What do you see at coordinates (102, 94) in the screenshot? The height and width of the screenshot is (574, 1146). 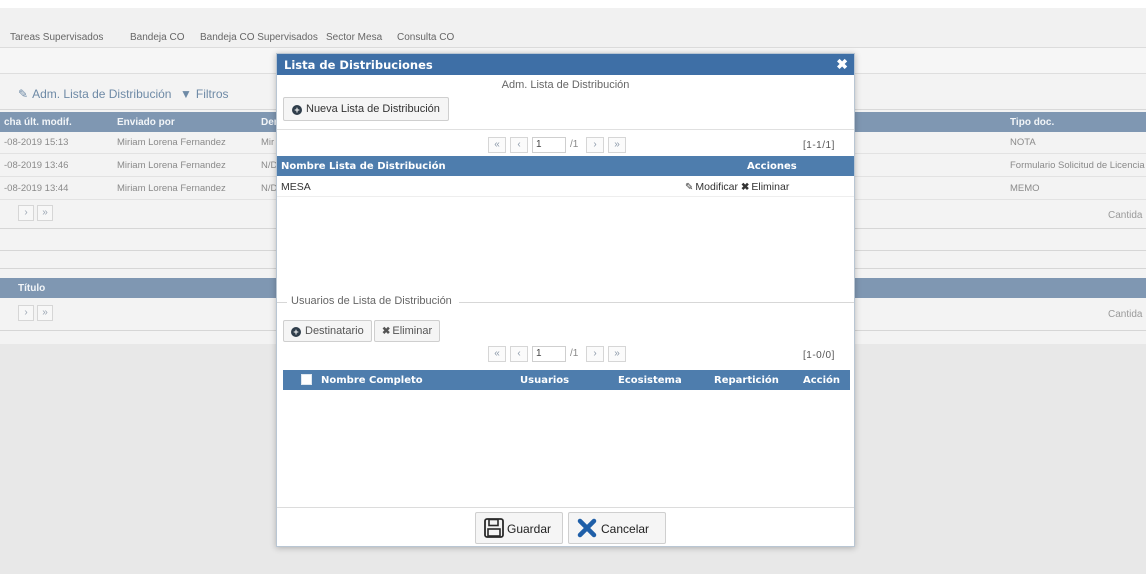 I see `adm-lista-label: Adm. Lista de Distribución` at bounding box center [102, 94].